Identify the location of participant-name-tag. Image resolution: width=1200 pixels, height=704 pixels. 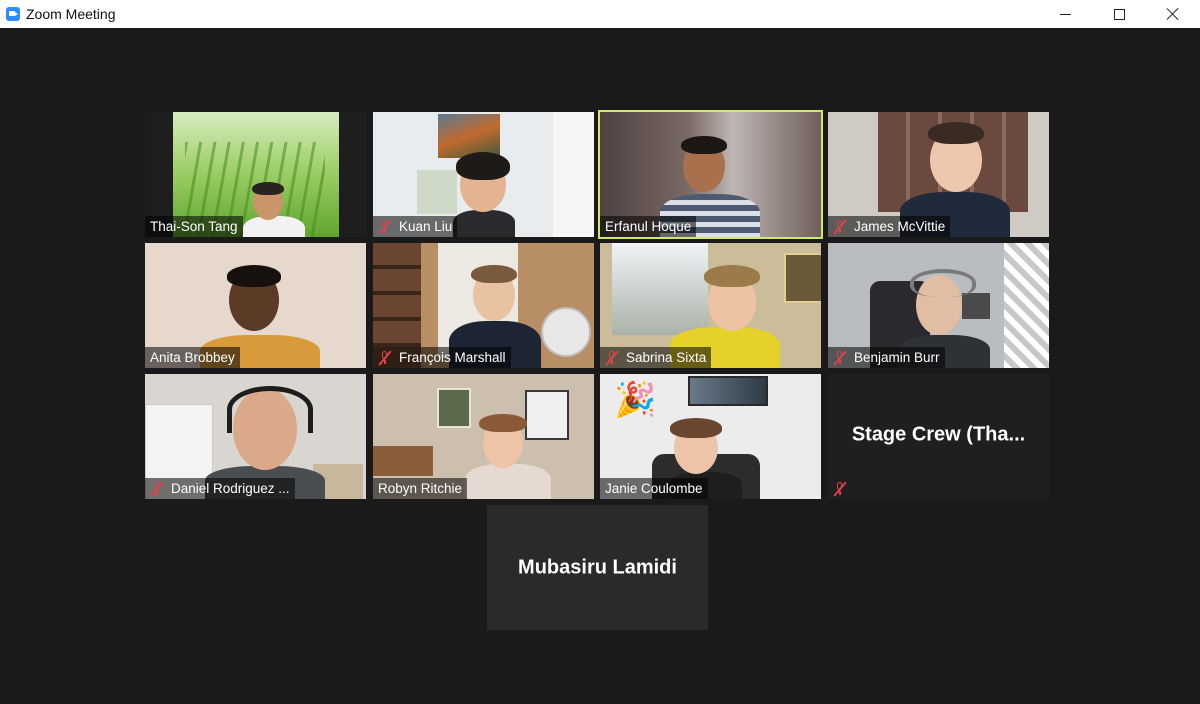
(843, 488).